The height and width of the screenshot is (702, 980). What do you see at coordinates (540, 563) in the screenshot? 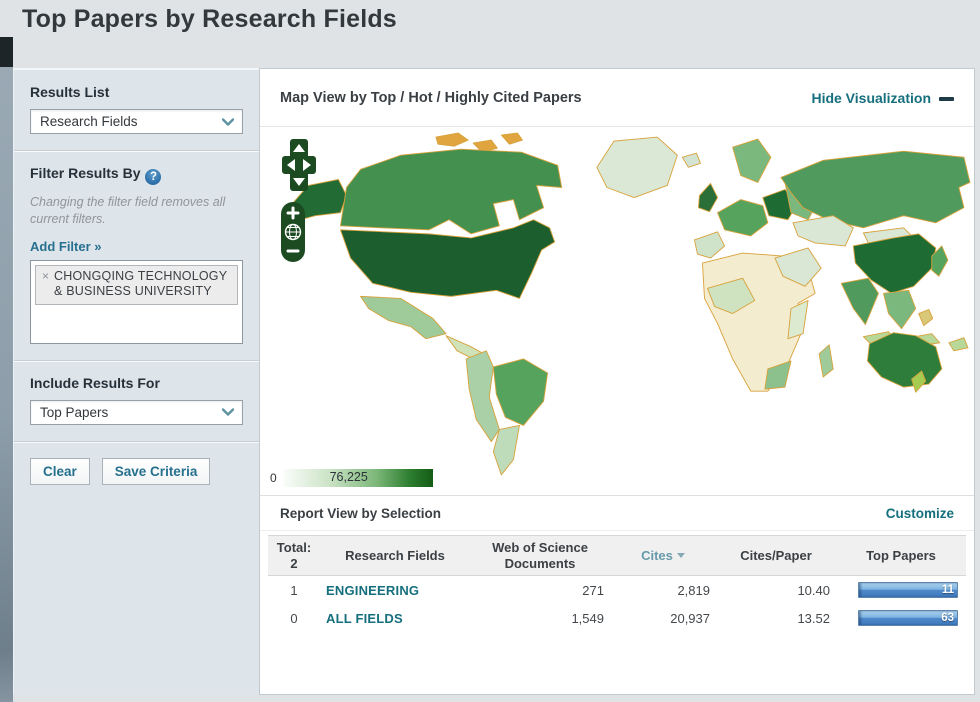
I see `wos-line2: Documents` at bounding box center [540, 563].